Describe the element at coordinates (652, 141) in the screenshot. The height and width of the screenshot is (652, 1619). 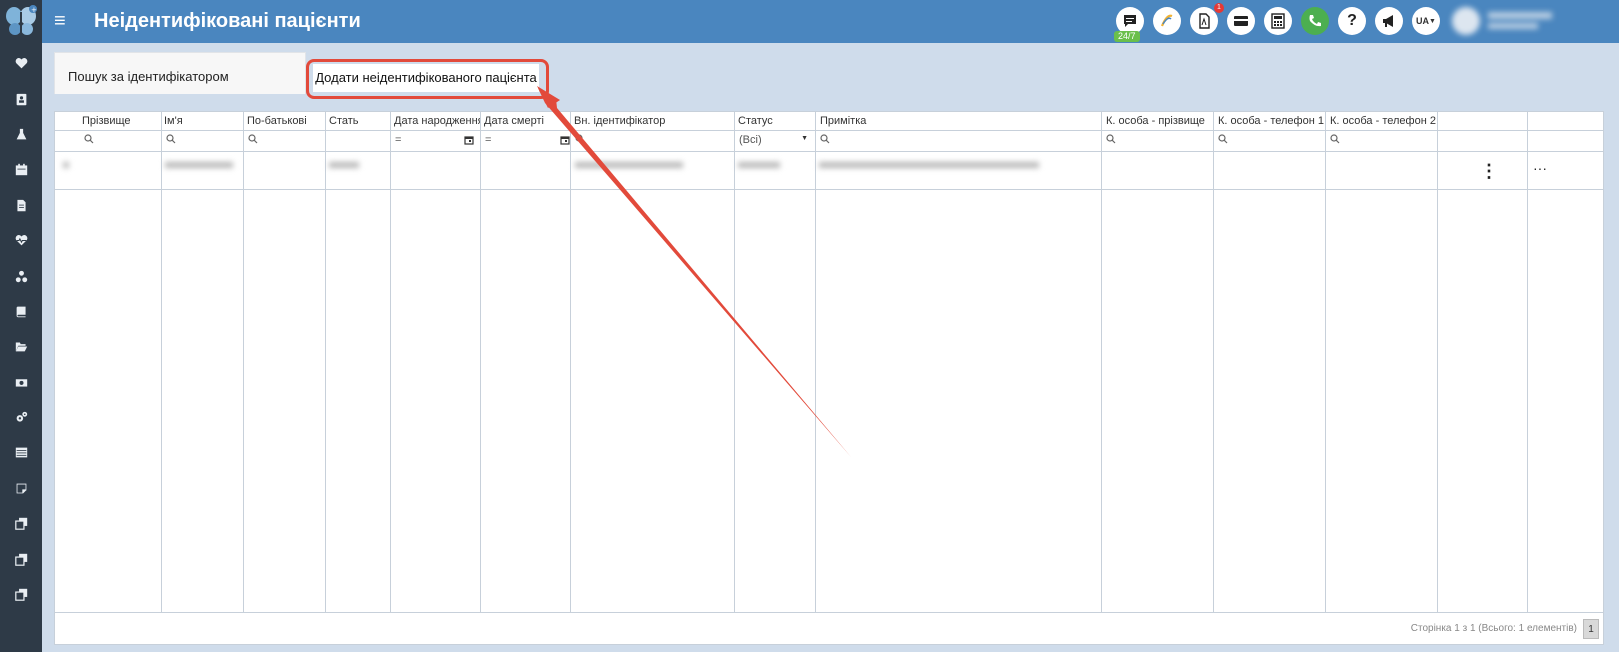
I see `filter-internal-id` at that location.